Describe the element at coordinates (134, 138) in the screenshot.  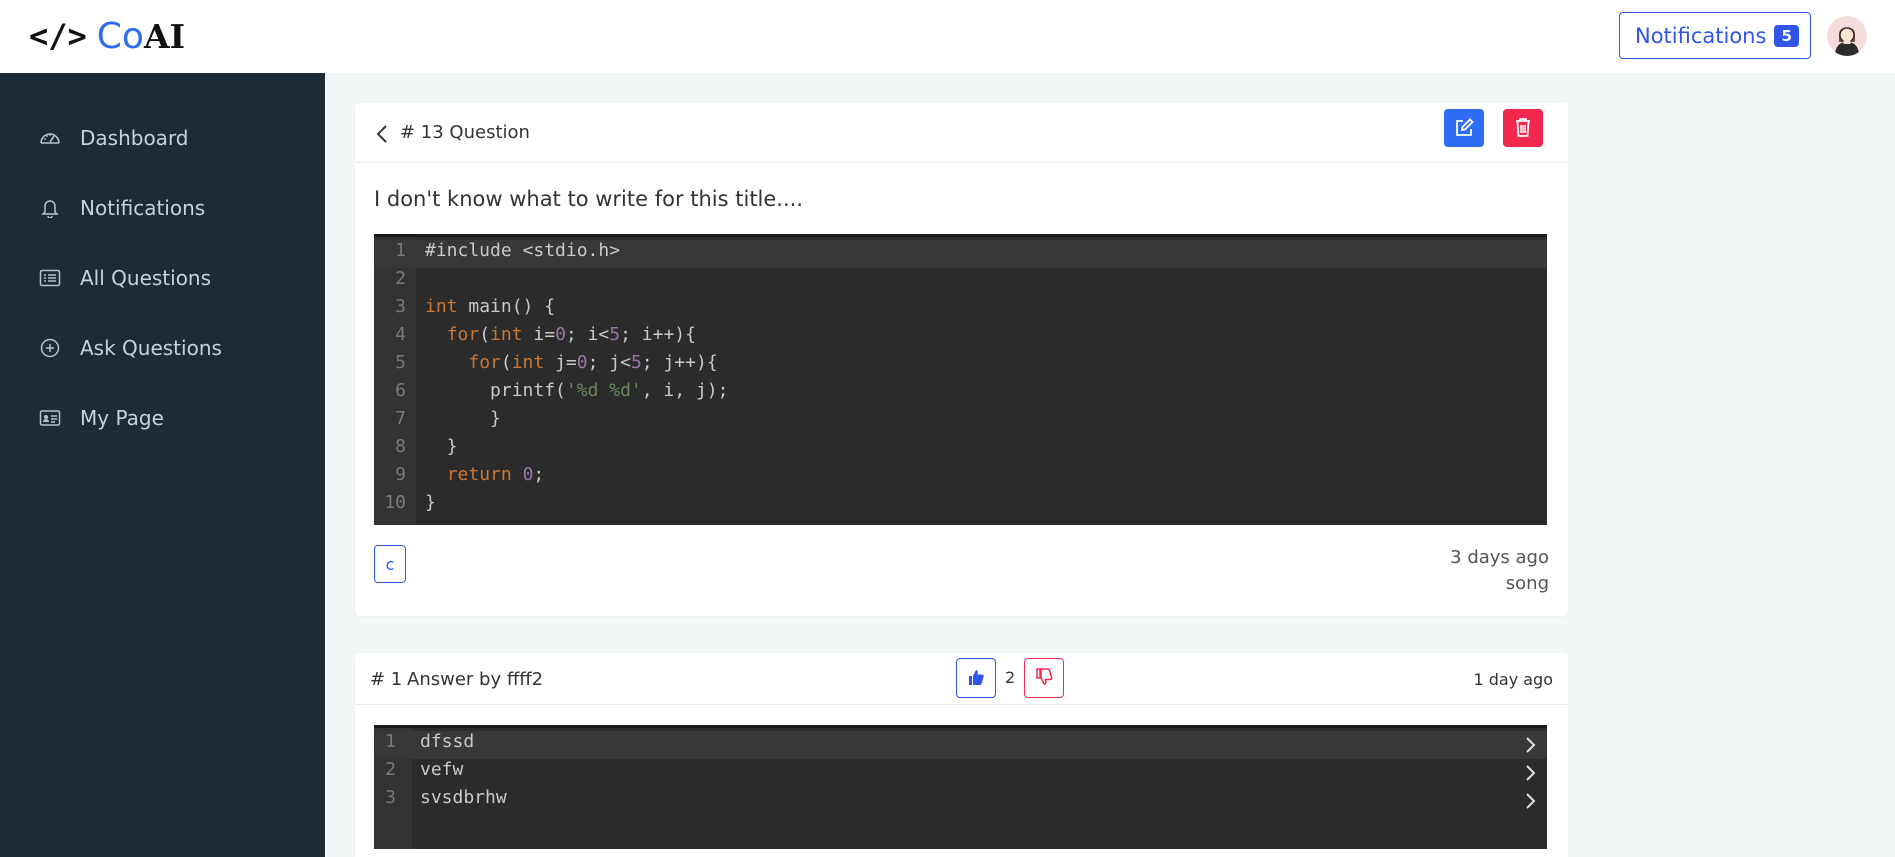
I see `sidebar-item-label: Dashboard` at that location.